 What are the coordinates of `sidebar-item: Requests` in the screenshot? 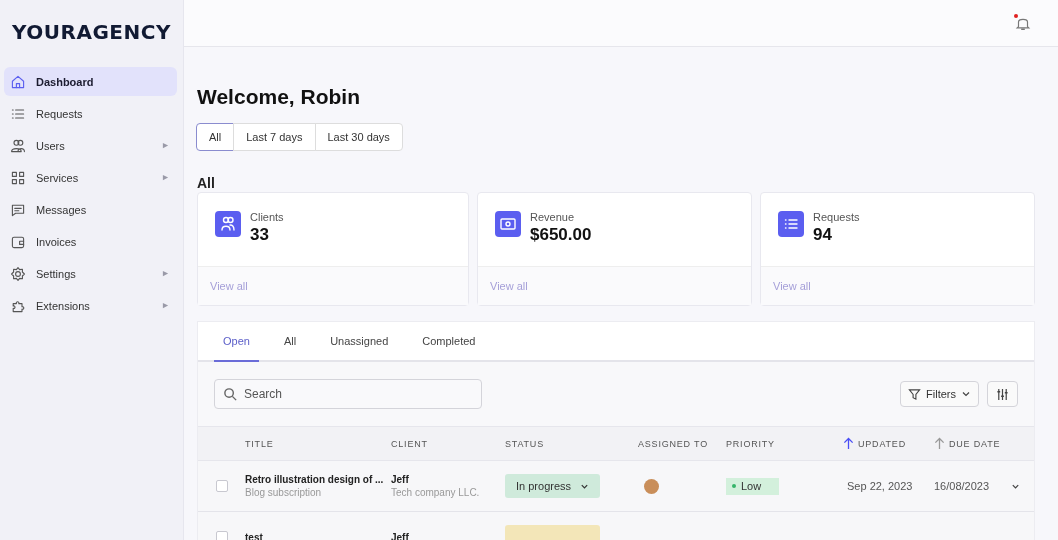 It's located at (90, 113).